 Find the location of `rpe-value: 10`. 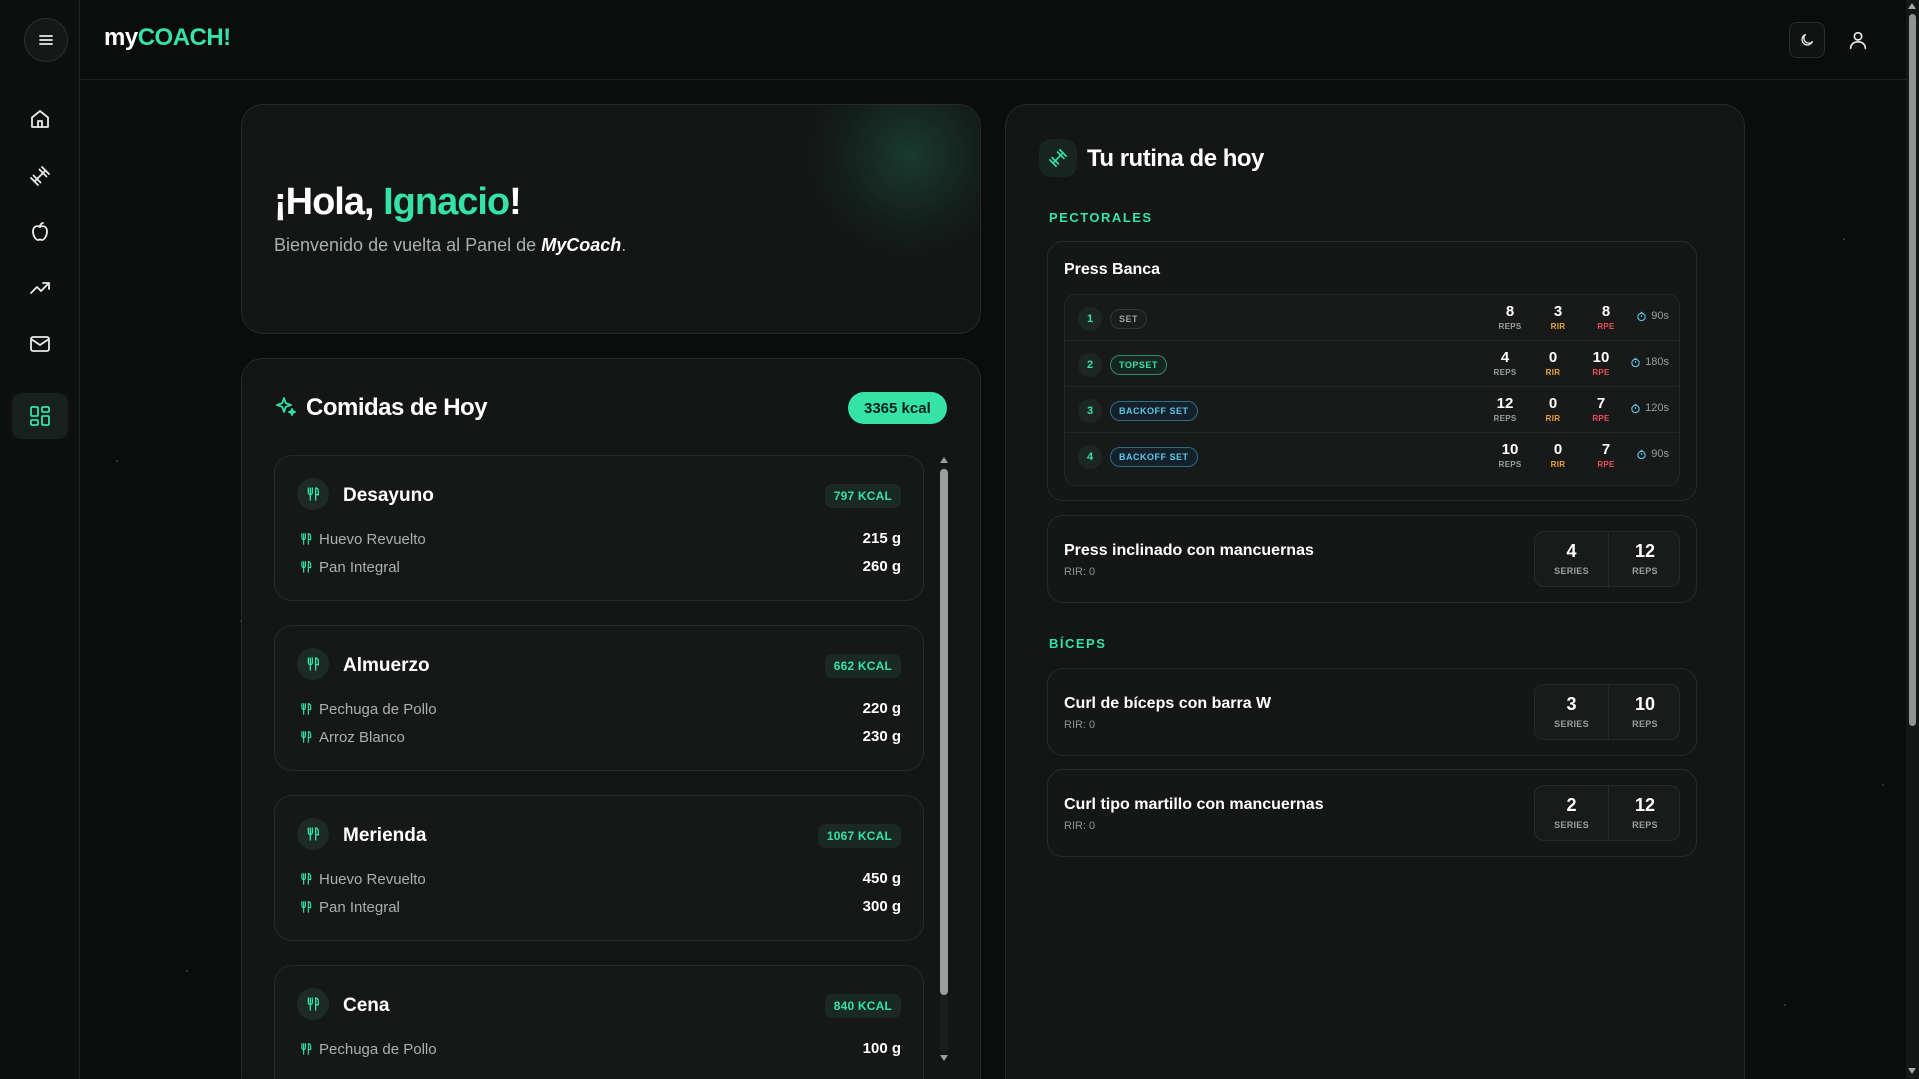

rpe-value: 10 is located at coordinates (1601, 357).